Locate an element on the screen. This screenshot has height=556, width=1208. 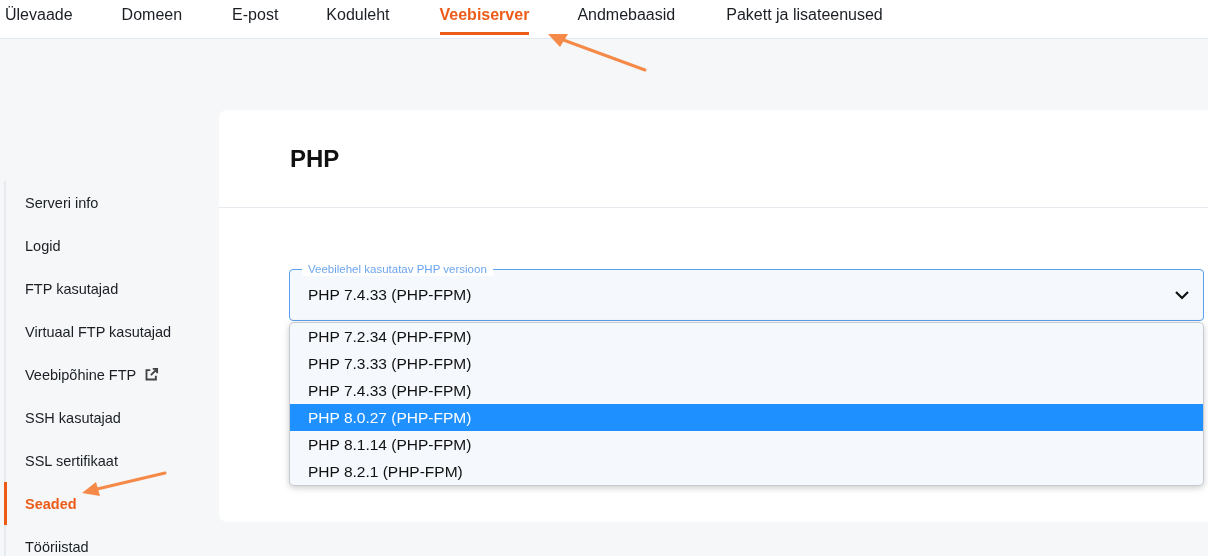
sidebar-item-label: Veebipõhine FTP is located at coordinates (81, 374).